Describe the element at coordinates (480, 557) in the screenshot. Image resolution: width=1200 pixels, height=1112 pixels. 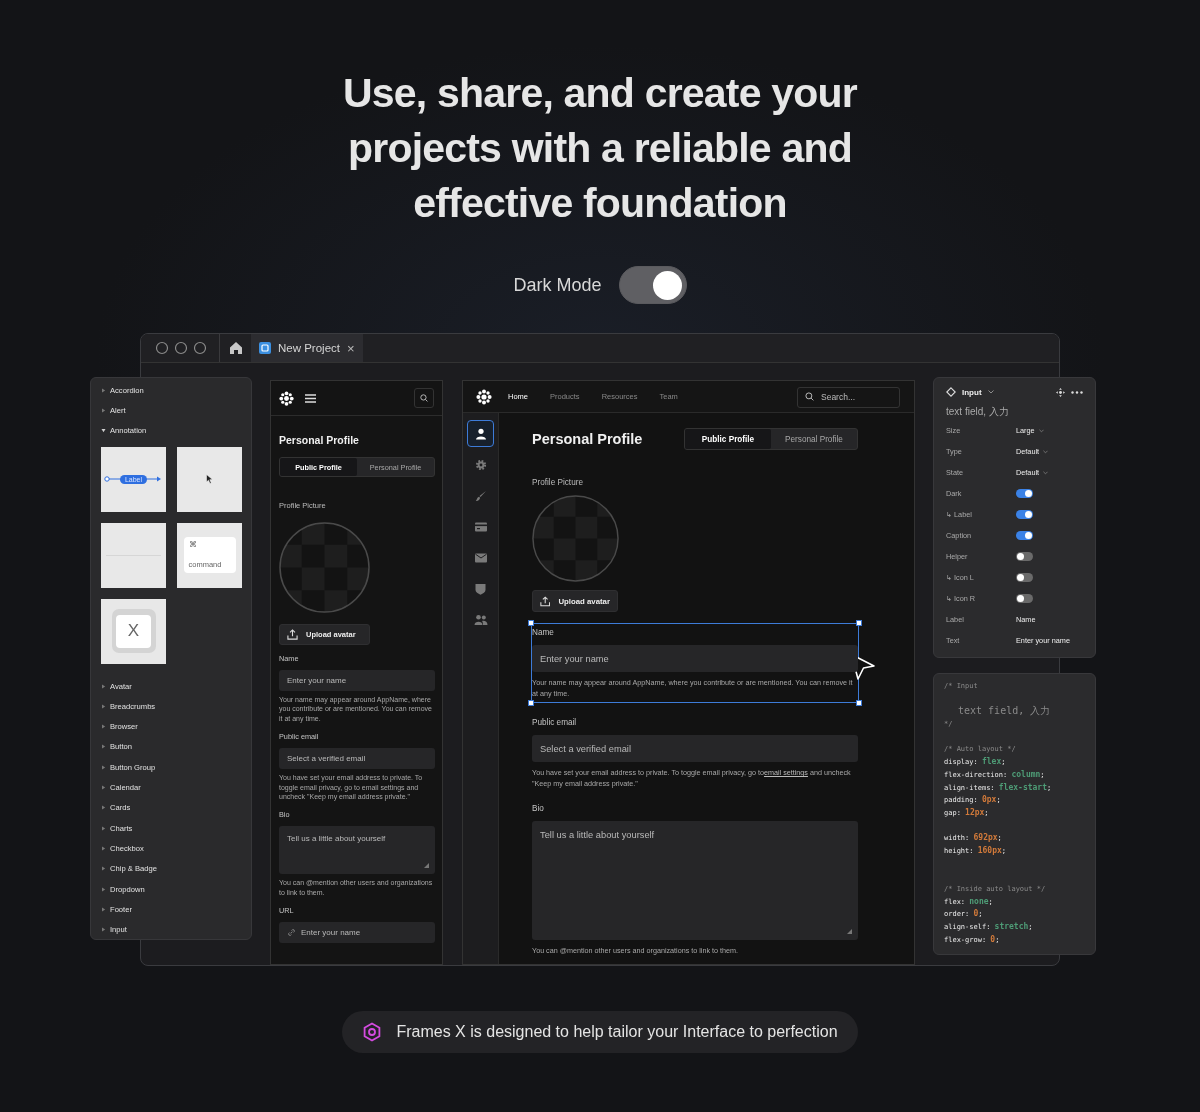
I see `mail-icon` at that location.